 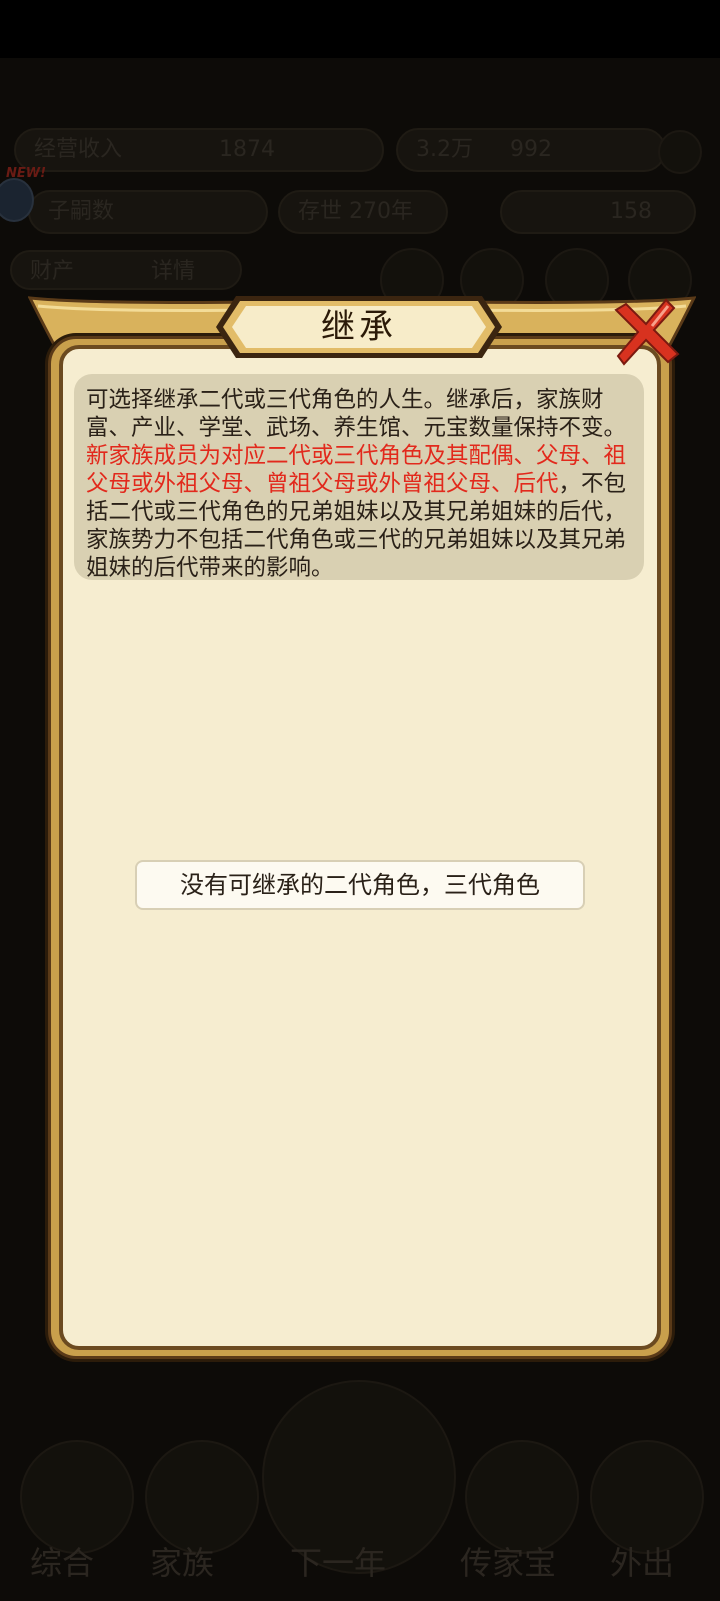 What do you see at coordinates (508, 1563) in the screenshot?
I see `nav-label-heirloom: 传家宝` at bounding box center [508, 1563].